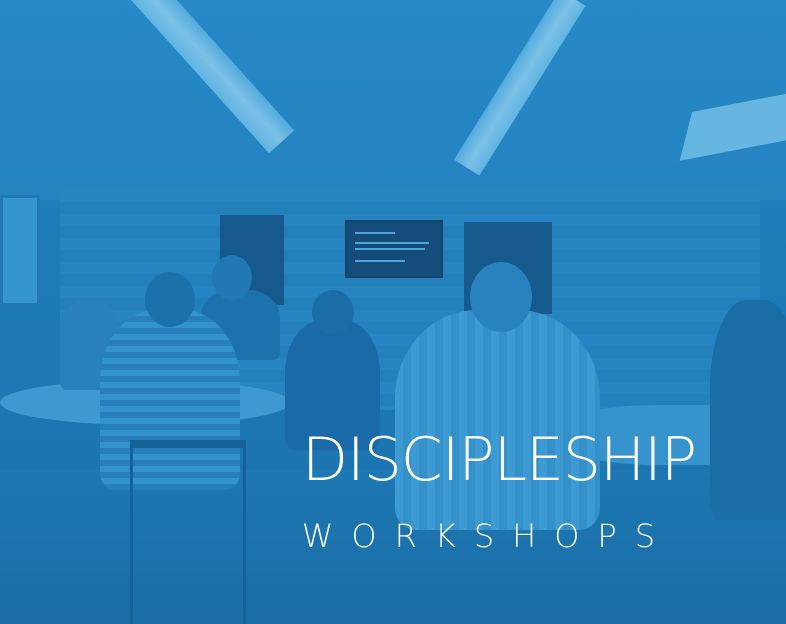 The width and height of the screenshot is (786, 624). I want to click on banner-title: DISCIPLESHIP, so click(499, 460).